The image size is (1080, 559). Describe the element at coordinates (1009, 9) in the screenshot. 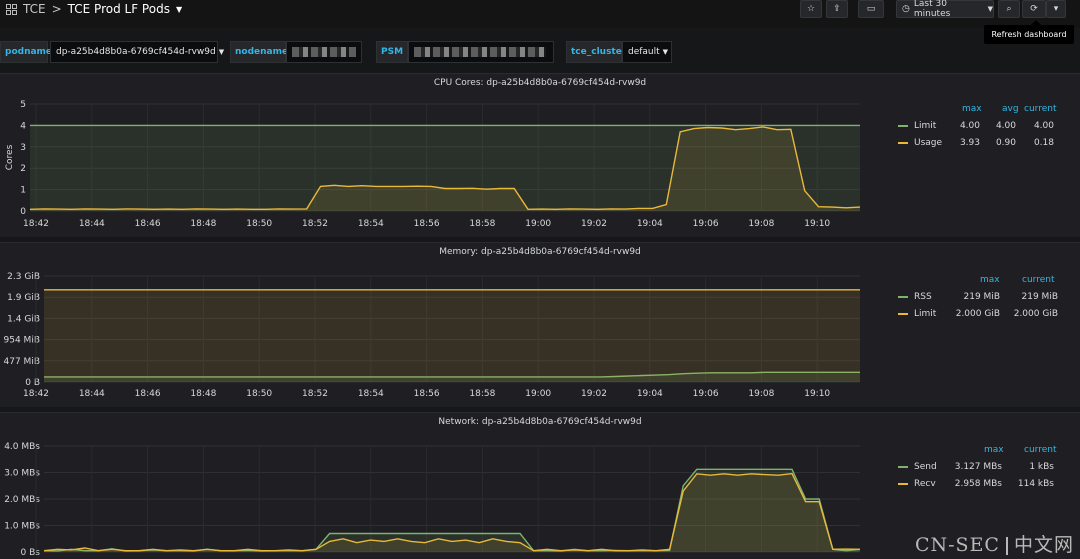

I see `zoom-out-icon: ⌕` at that location.